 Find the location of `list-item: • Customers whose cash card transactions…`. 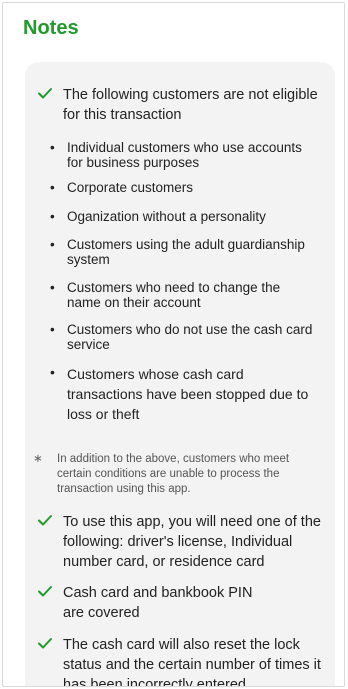

list-item: • Customers whose cash card transactions… is located at coordinates (179, 393).